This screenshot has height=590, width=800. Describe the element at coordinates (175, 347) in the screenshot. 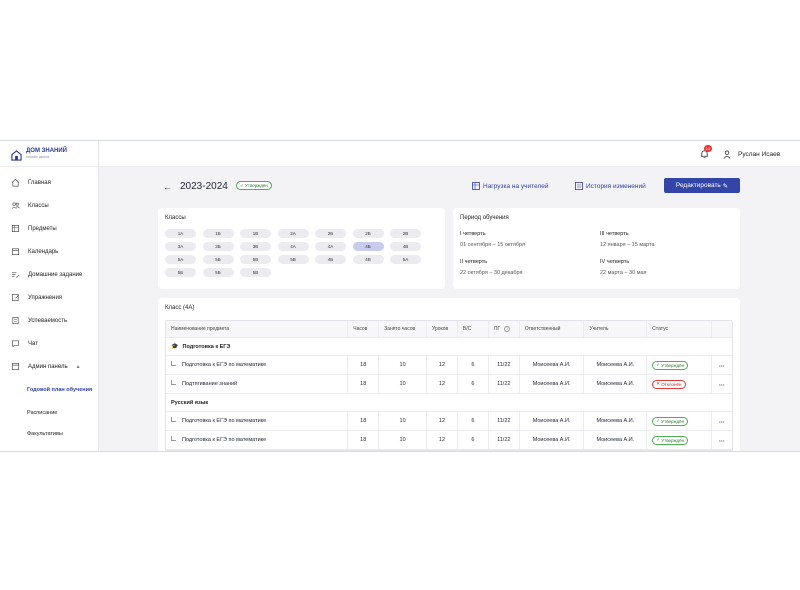

I see `graduation-cap-icon: 🎓` at that location.